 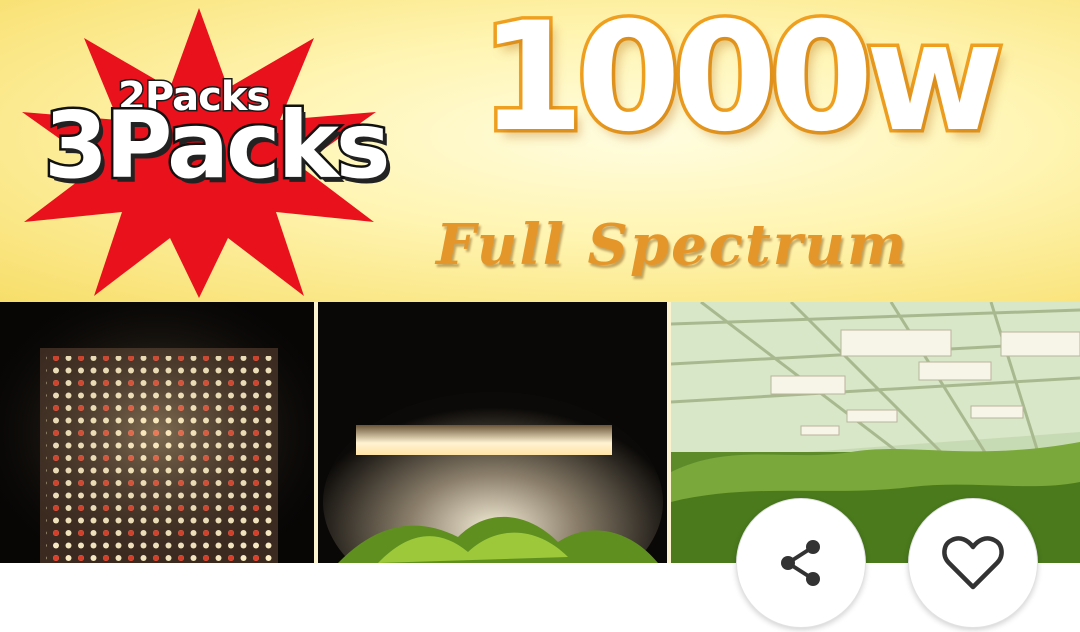 I want to click on favorite-button, so click(x=973, y=563).